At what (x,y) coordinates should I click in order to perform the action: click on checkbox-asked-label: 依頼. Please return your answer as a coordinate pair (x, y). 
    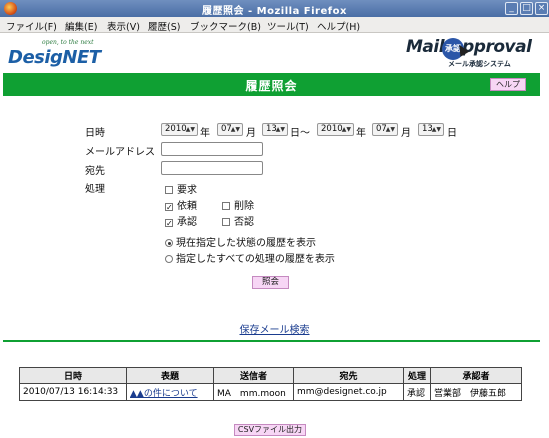
    Looking at the image, I should click on (187, 206).